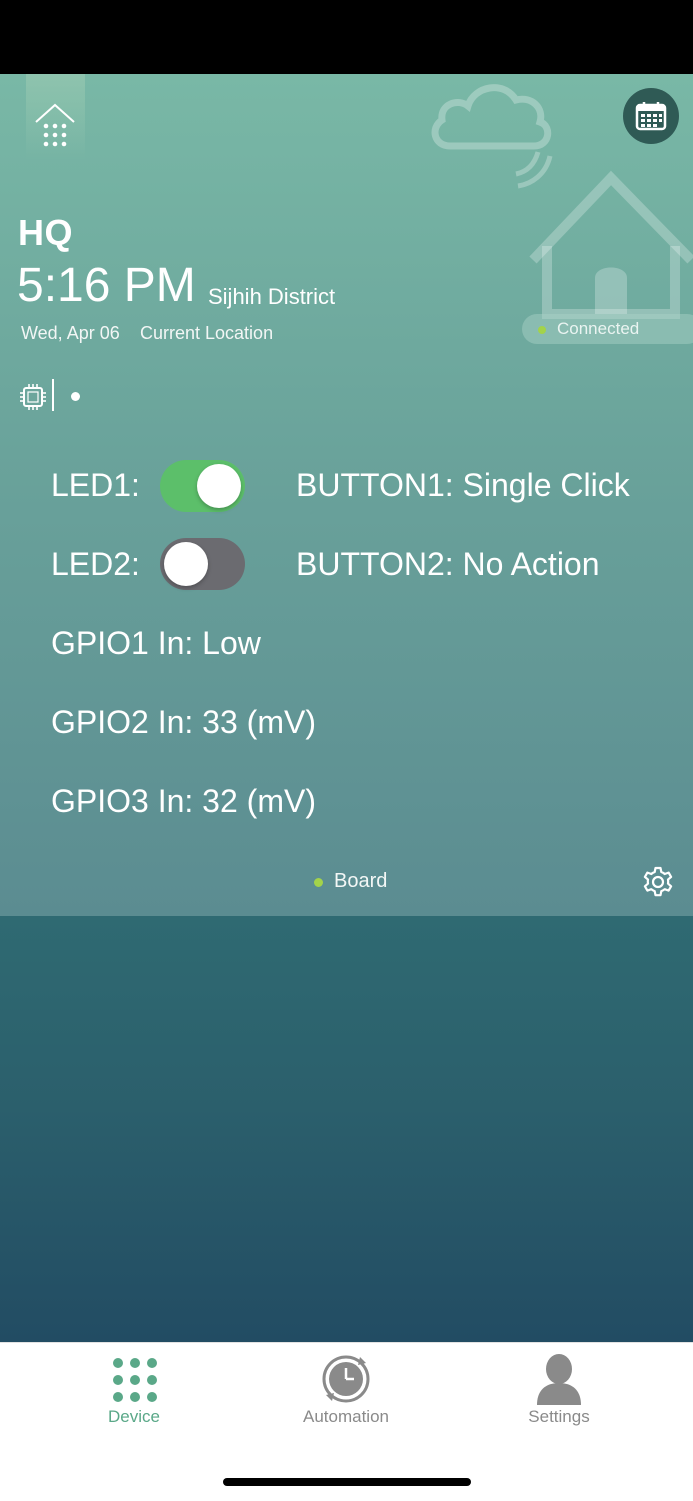  What do you see at coordinates (658, 882) in the screenshot?
I see `gear-icon` at bounding box center [658, 882].